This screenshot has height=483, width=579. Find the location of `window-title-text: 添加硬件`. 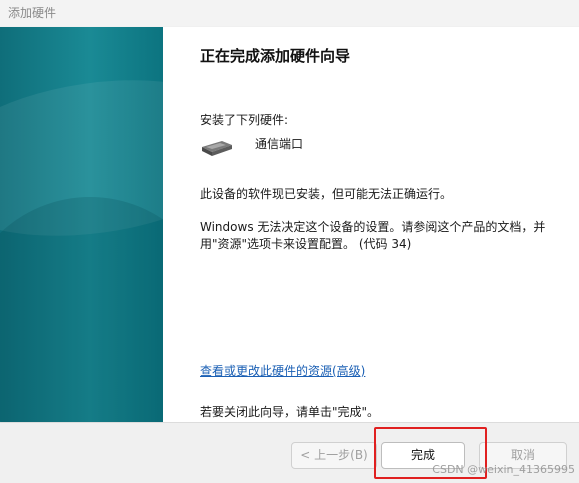

window-title-text: 添加硬件 is located at coordinates (32, 13).